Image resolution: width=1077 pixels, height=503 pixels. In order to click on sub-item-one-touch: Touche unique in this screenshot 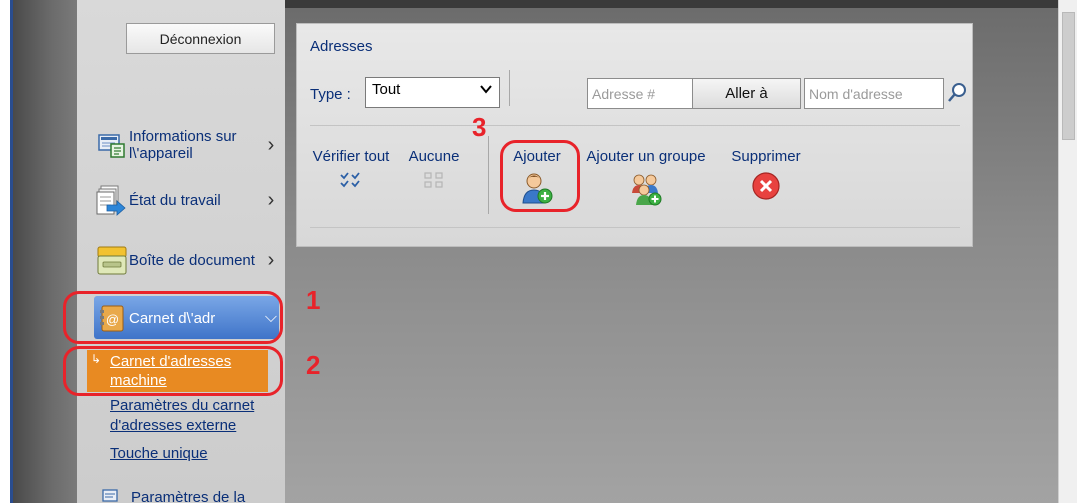, I will do `click(159, 453)`.